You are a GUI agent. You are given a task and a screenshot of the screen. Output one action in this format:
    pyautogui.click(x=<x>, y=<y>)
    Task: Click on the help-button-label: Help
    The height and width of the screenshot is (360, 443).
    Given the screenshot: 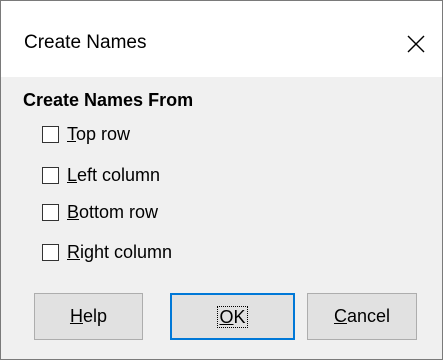 What is the action you would take?
    pyautogui.click(x=88, y=316)
    